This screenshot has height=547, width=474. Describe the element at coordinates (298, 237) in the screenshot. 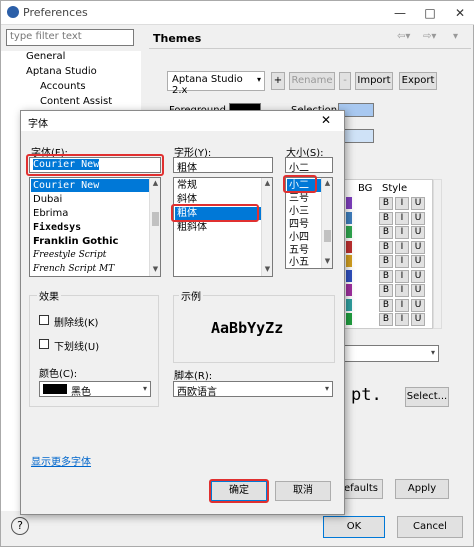

I see `size-list-item-5: 小四` at that location.